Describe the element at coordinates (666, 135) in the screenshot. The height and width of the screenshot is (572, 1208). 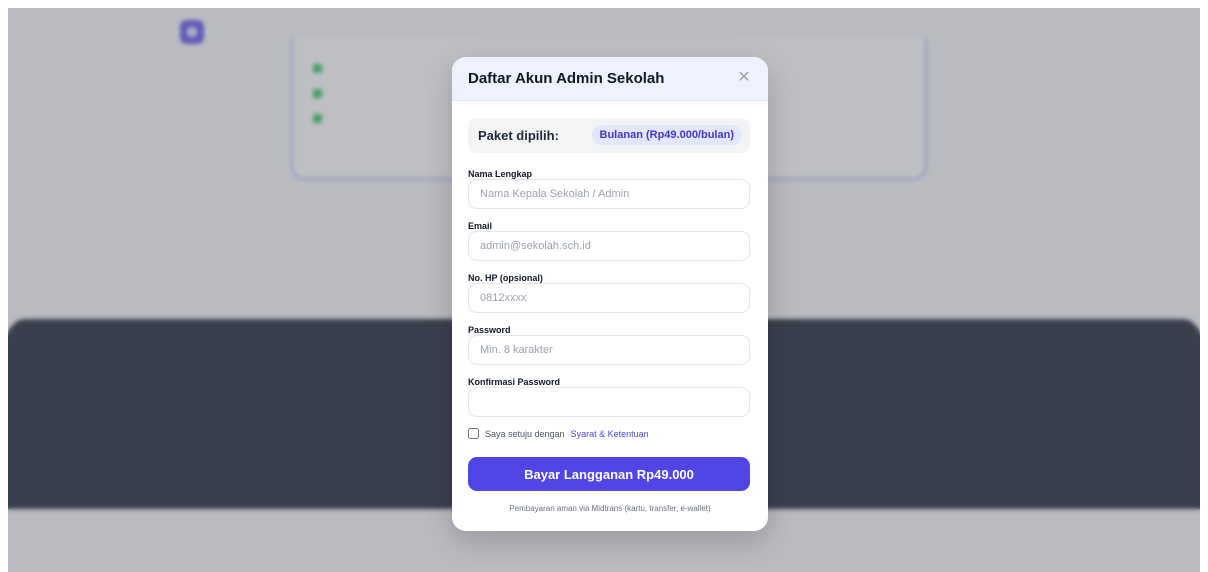
I see `plan-badge: Bulanan (Rp49.000/bulan)` at that location.